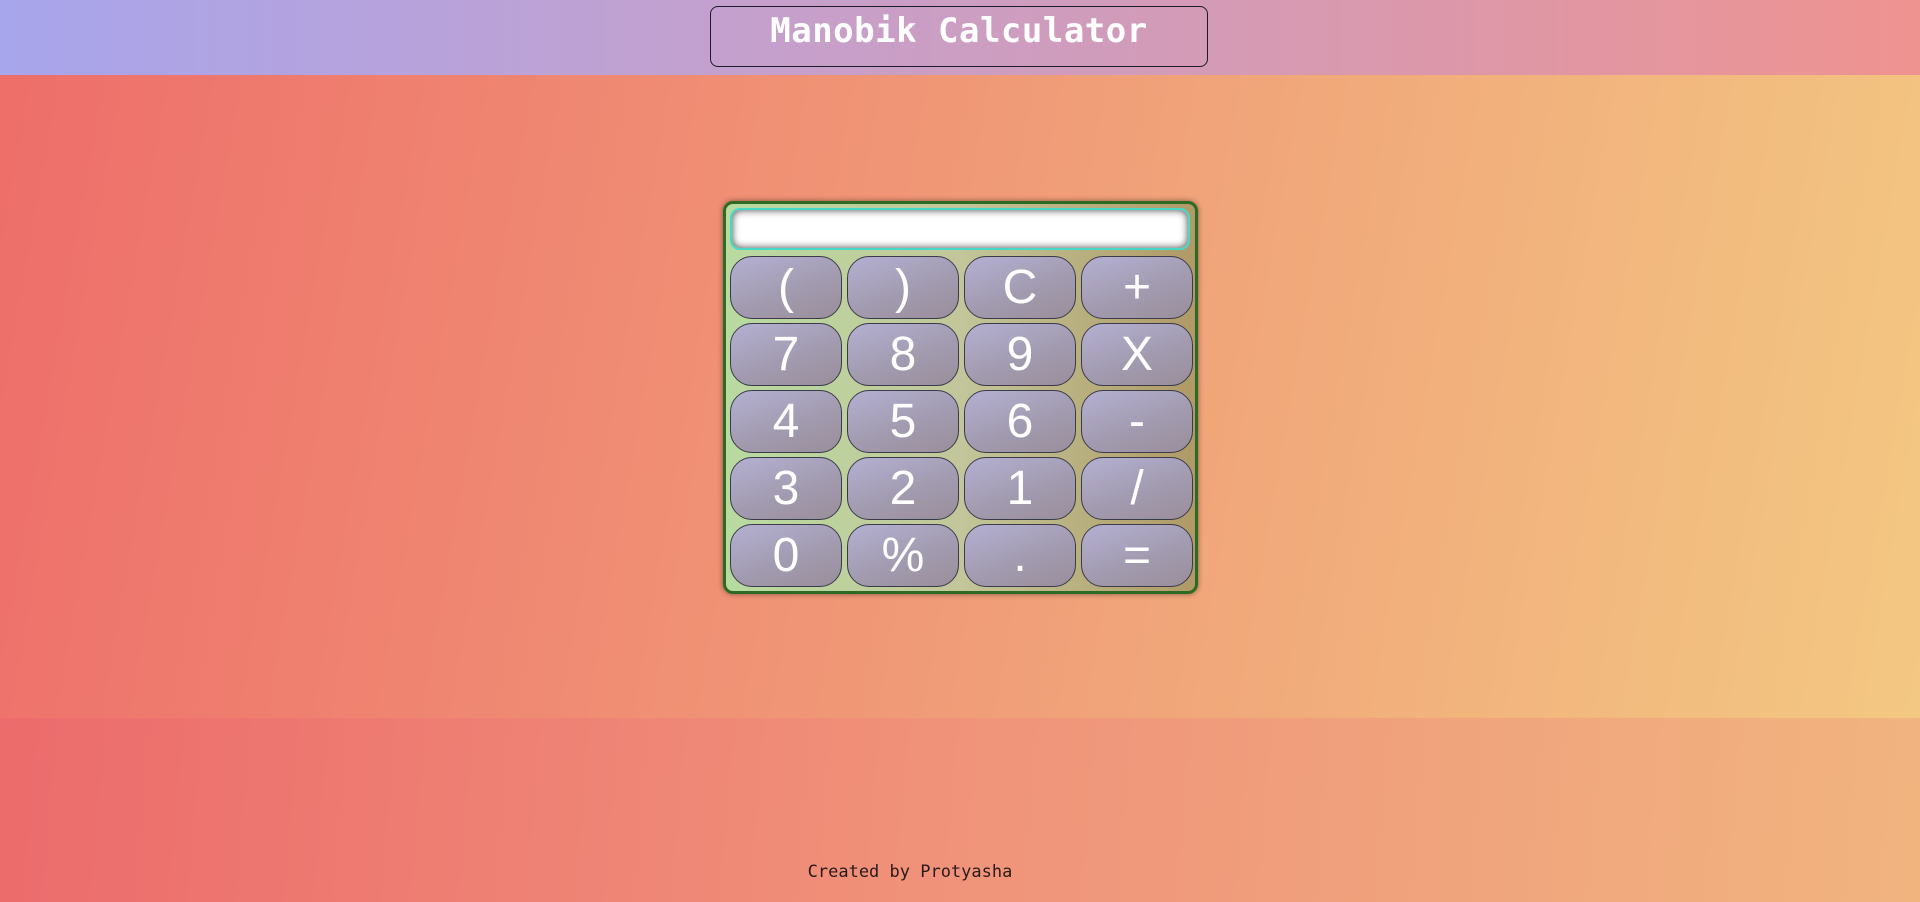 The image size is (1920, 902). I want to click on header: Manobik Calculator, so click(960, 37).